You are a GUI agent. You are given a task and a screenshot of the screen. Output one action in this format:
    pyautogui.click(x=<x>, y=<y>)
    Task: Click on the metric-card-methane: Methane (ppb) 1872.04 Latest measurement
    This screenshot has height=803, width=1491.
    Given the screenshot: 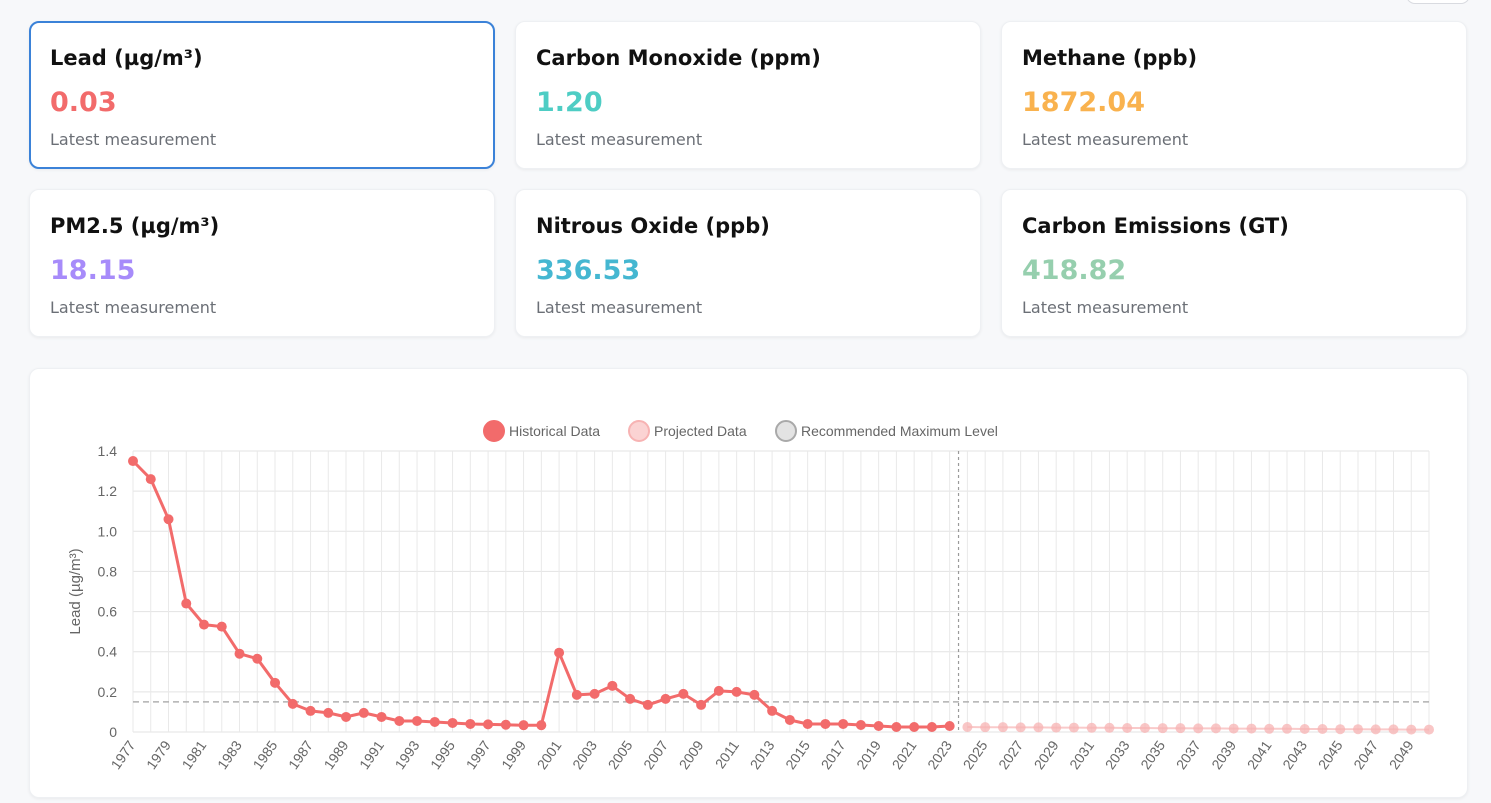 What is the action you would take?
    pyautogui.click(x=1234, y=95)
    